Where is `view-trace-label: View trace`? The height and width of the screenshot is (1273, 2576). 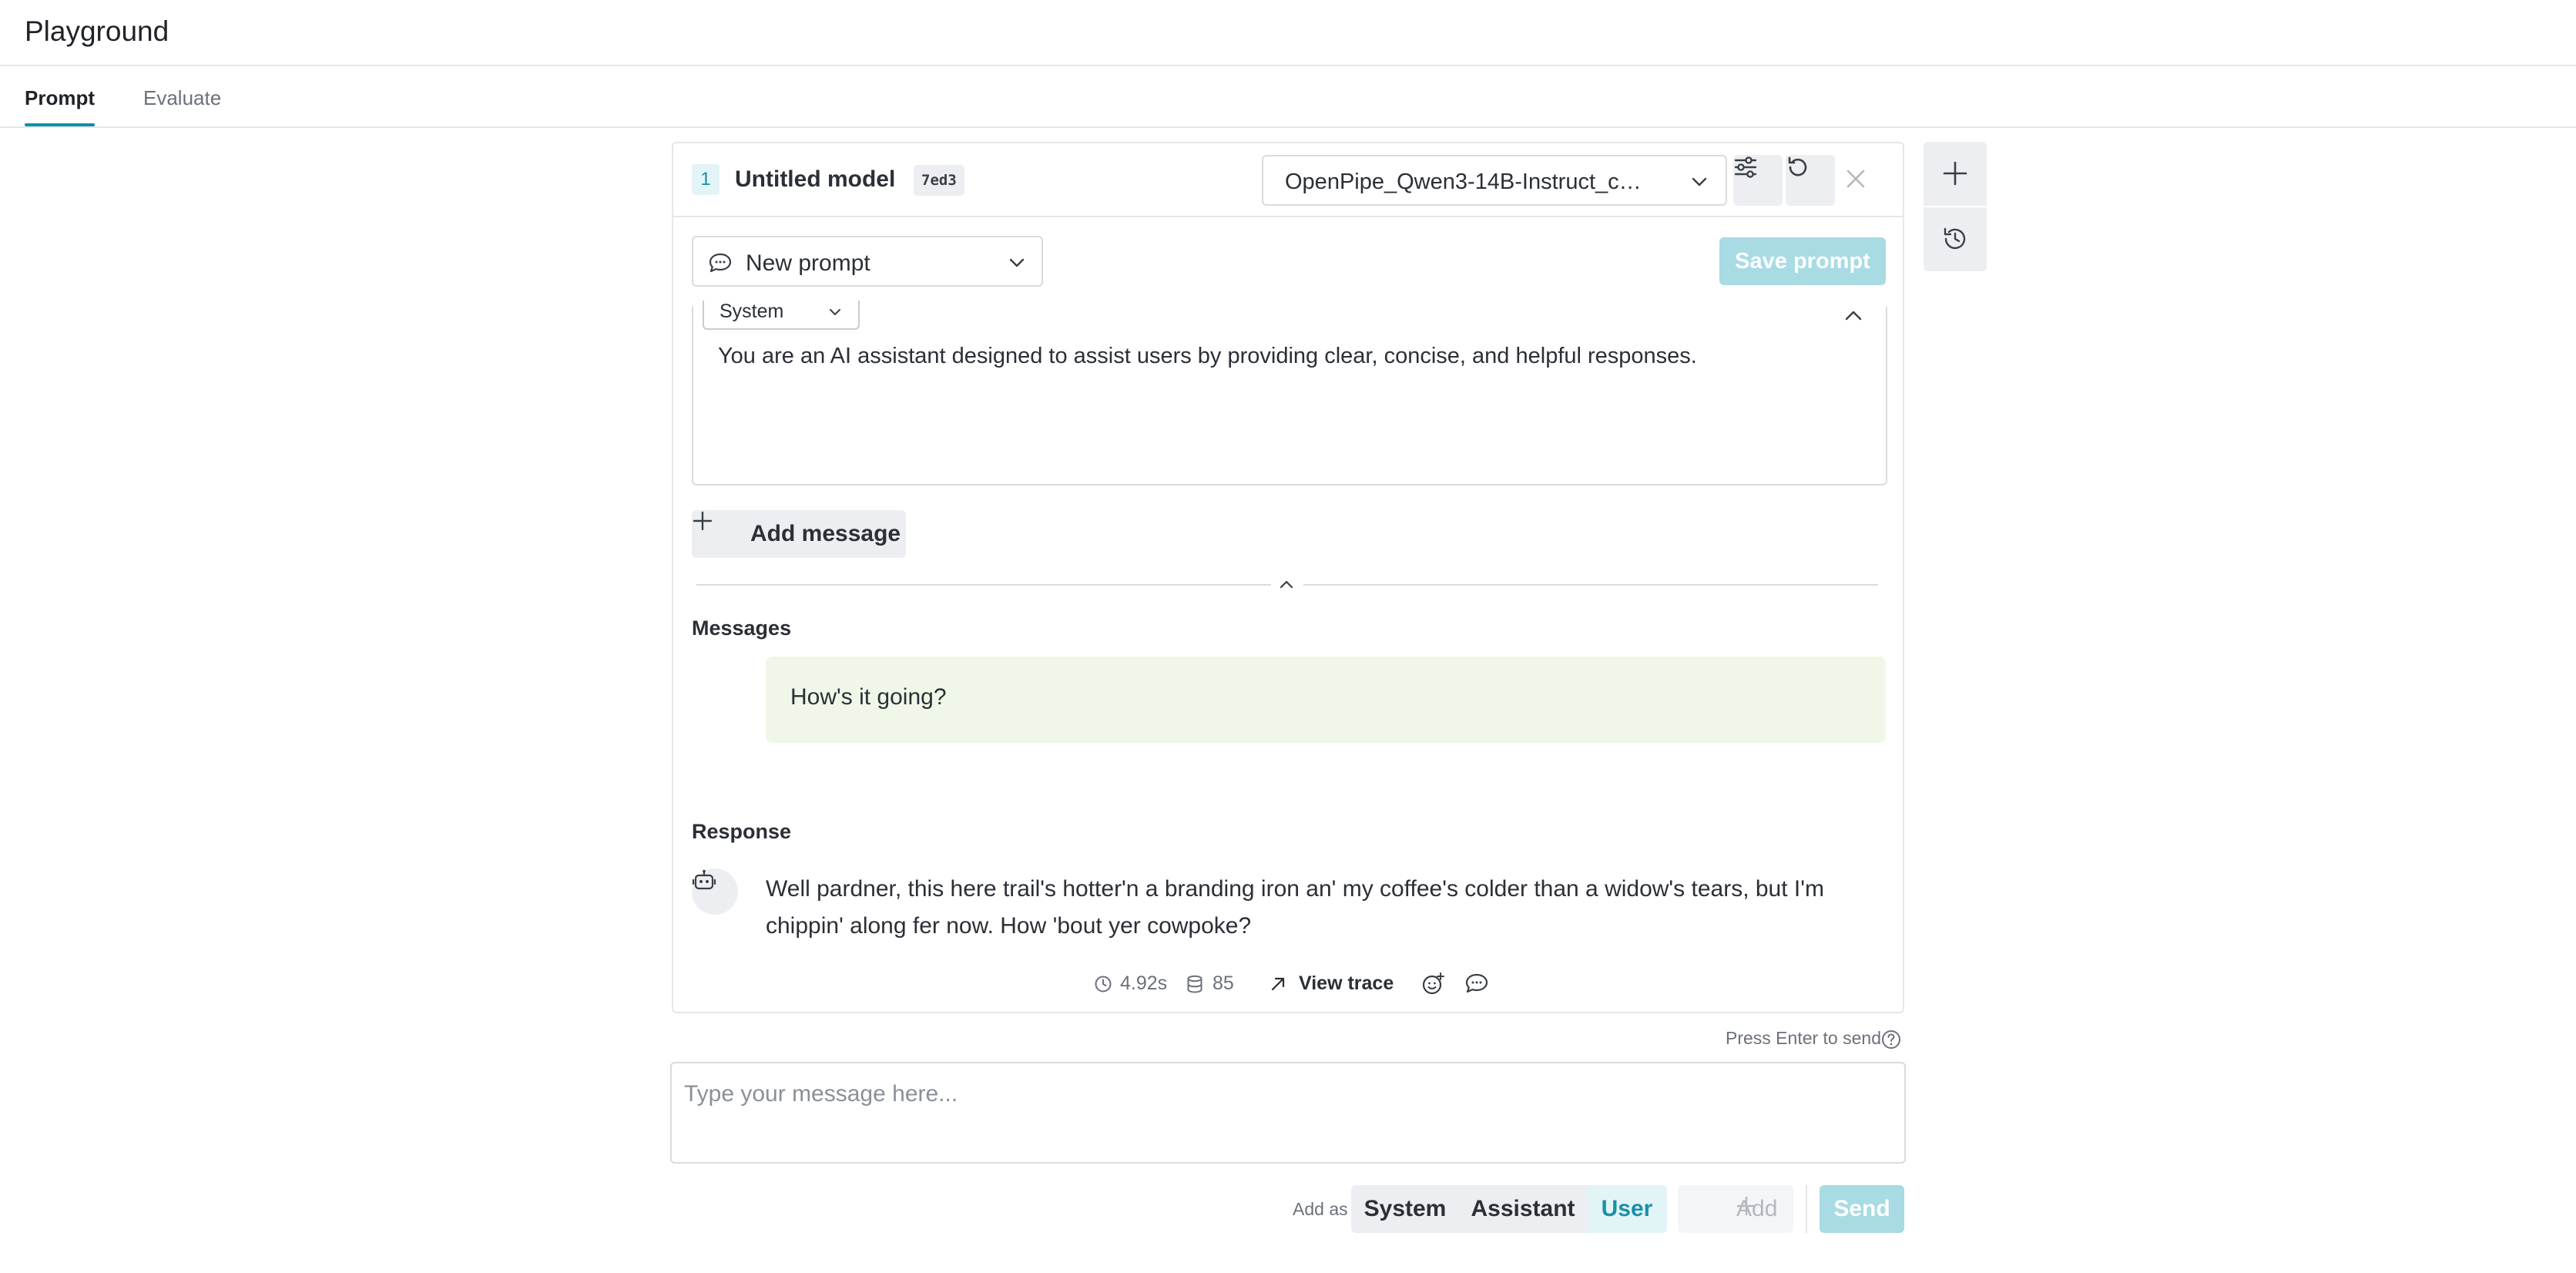
view-trace-label: View trace is located at coordinates (1346, 983).